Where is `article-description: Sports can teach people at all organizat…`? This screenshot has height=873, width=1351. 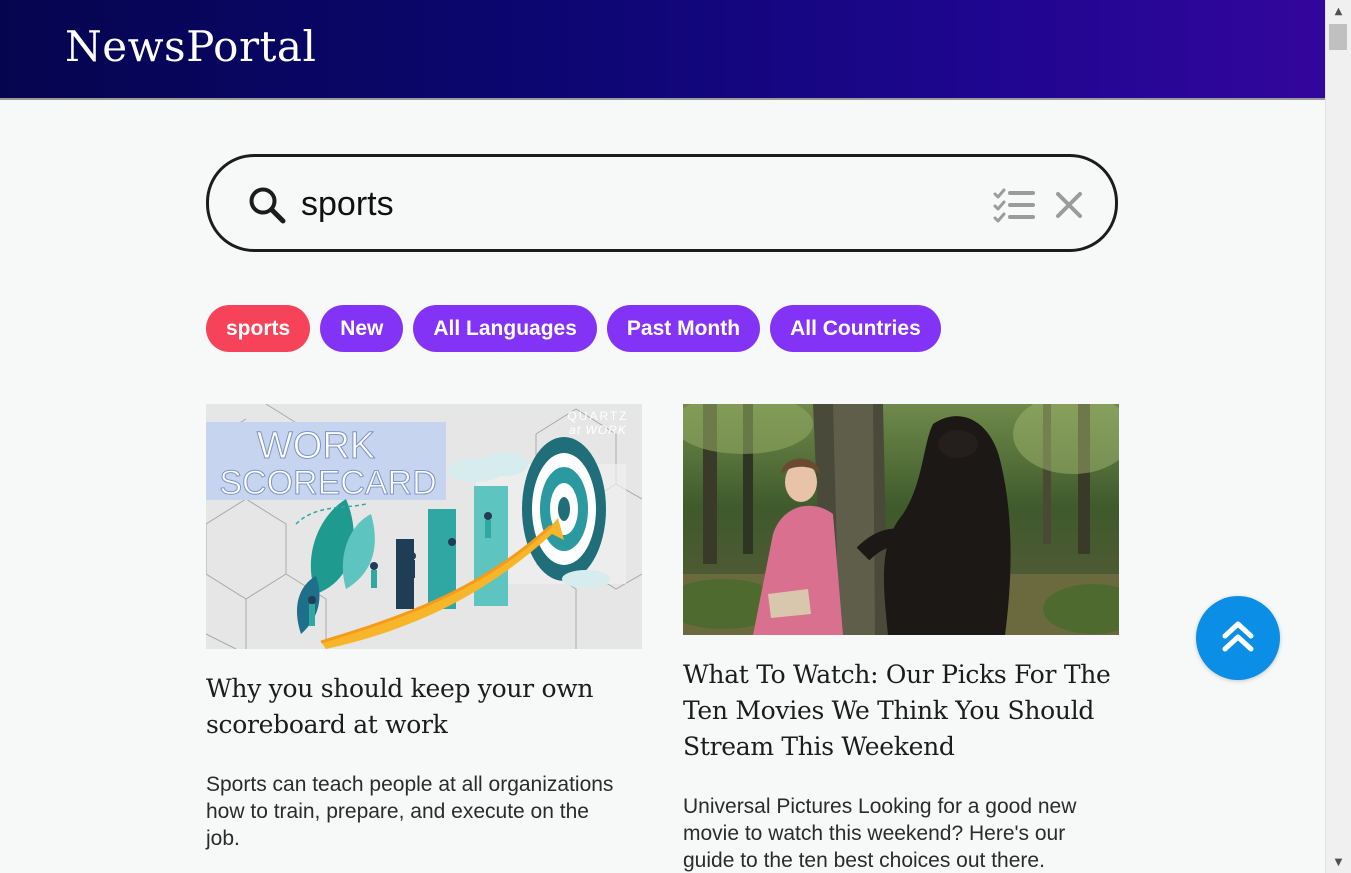
article-description: Sports can teach people at all organizat… is located at coordinates (424, 811).